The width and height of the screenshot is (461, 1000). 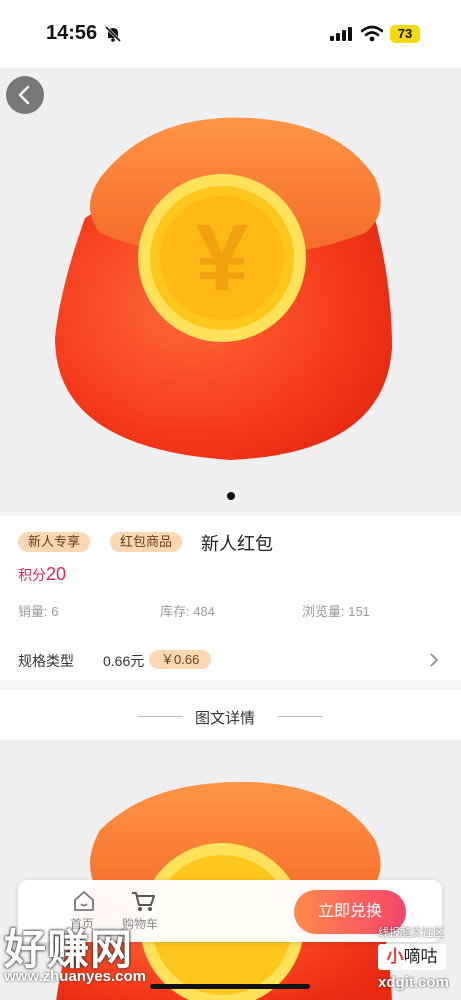 What do you see at coordinates (38, 611) in the screenshot?
I see `sales-count: 销量: 6` at bounding box center [38, 611].